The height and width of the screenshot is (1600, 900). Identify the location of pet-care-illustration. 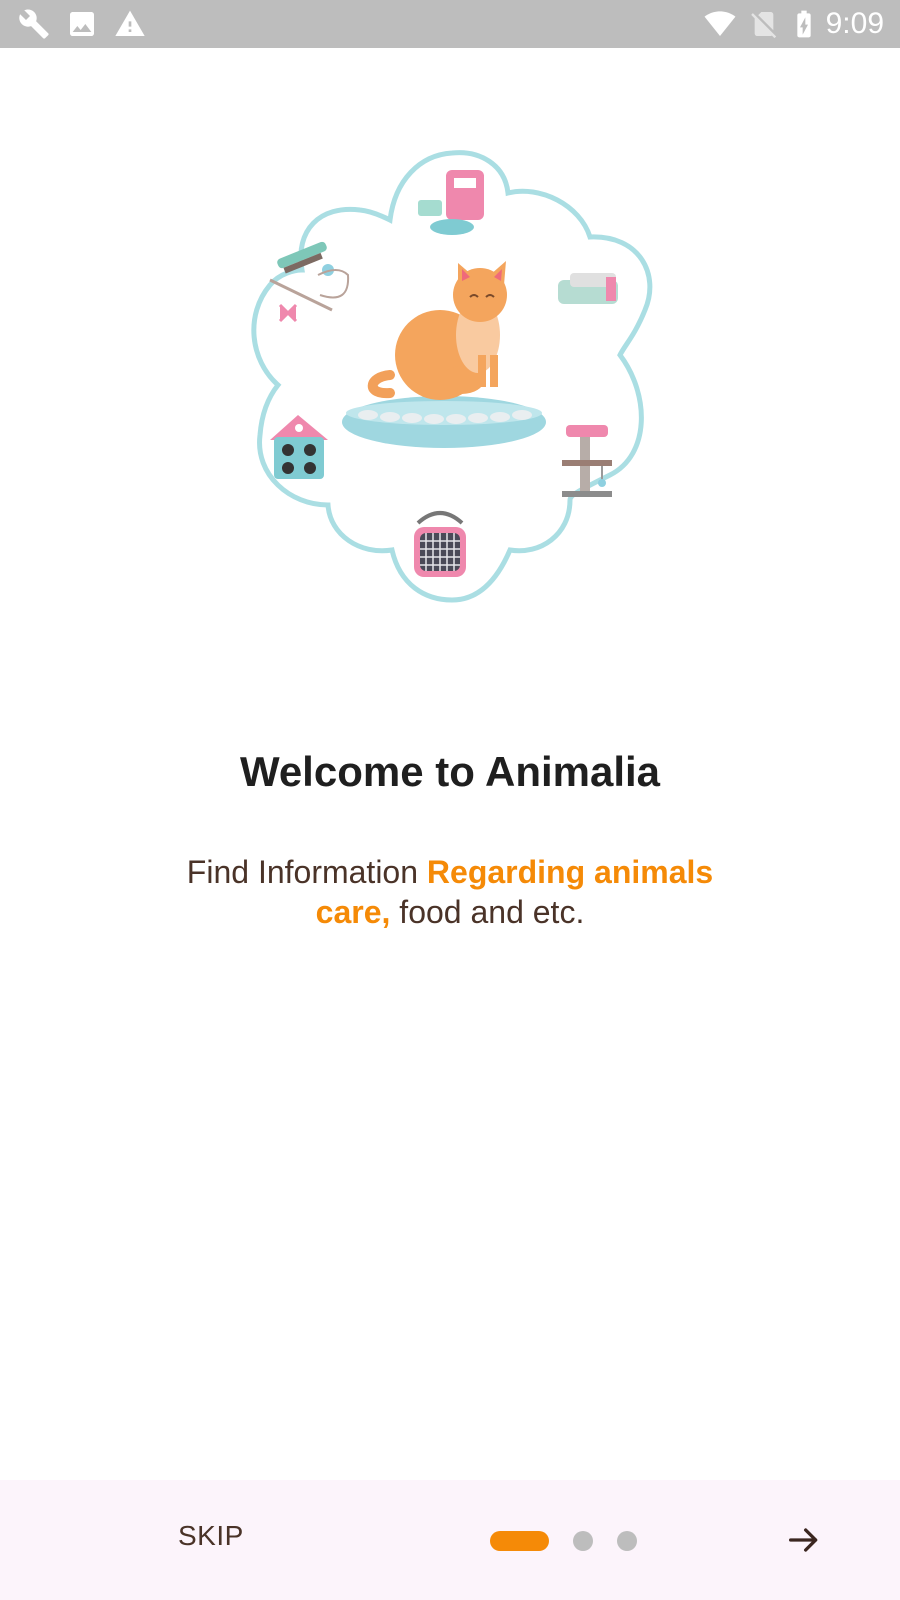
(452, 376).